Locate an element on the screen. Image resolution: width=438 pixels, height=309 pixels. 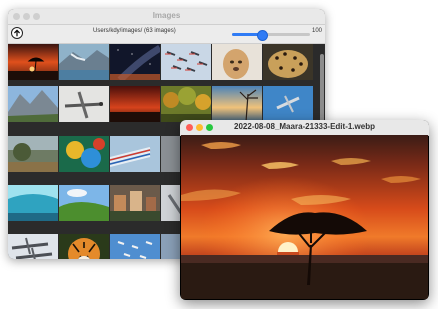
parent-folder-button is located at coordinates (17, 33).